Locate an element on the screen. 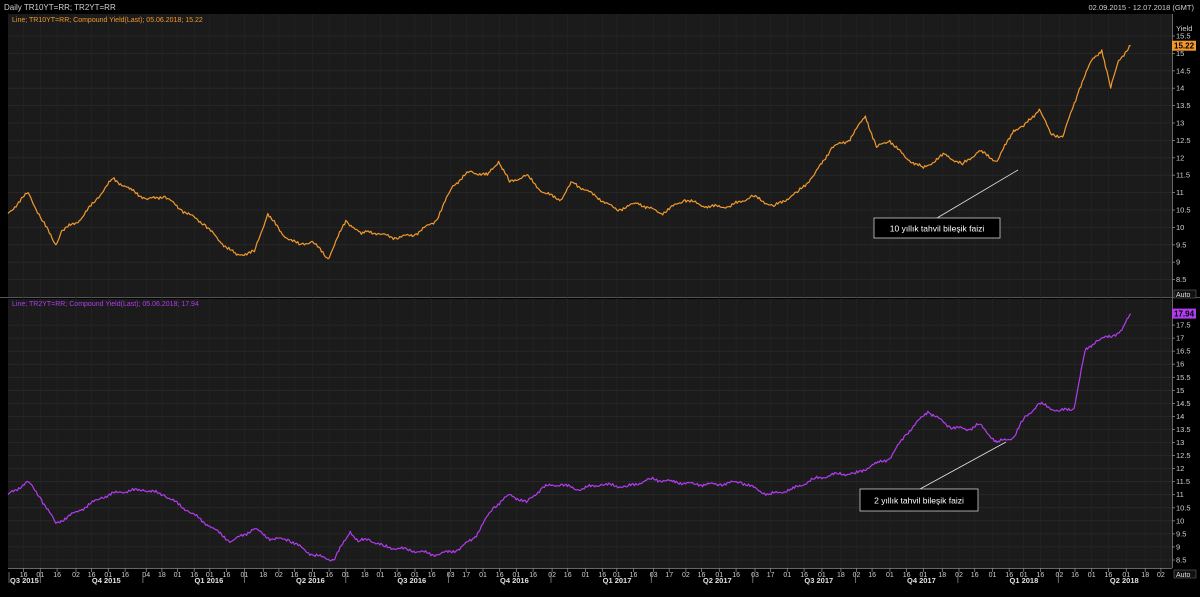  quarter-label: Q4 2017 is located at coordinates (921, 580).